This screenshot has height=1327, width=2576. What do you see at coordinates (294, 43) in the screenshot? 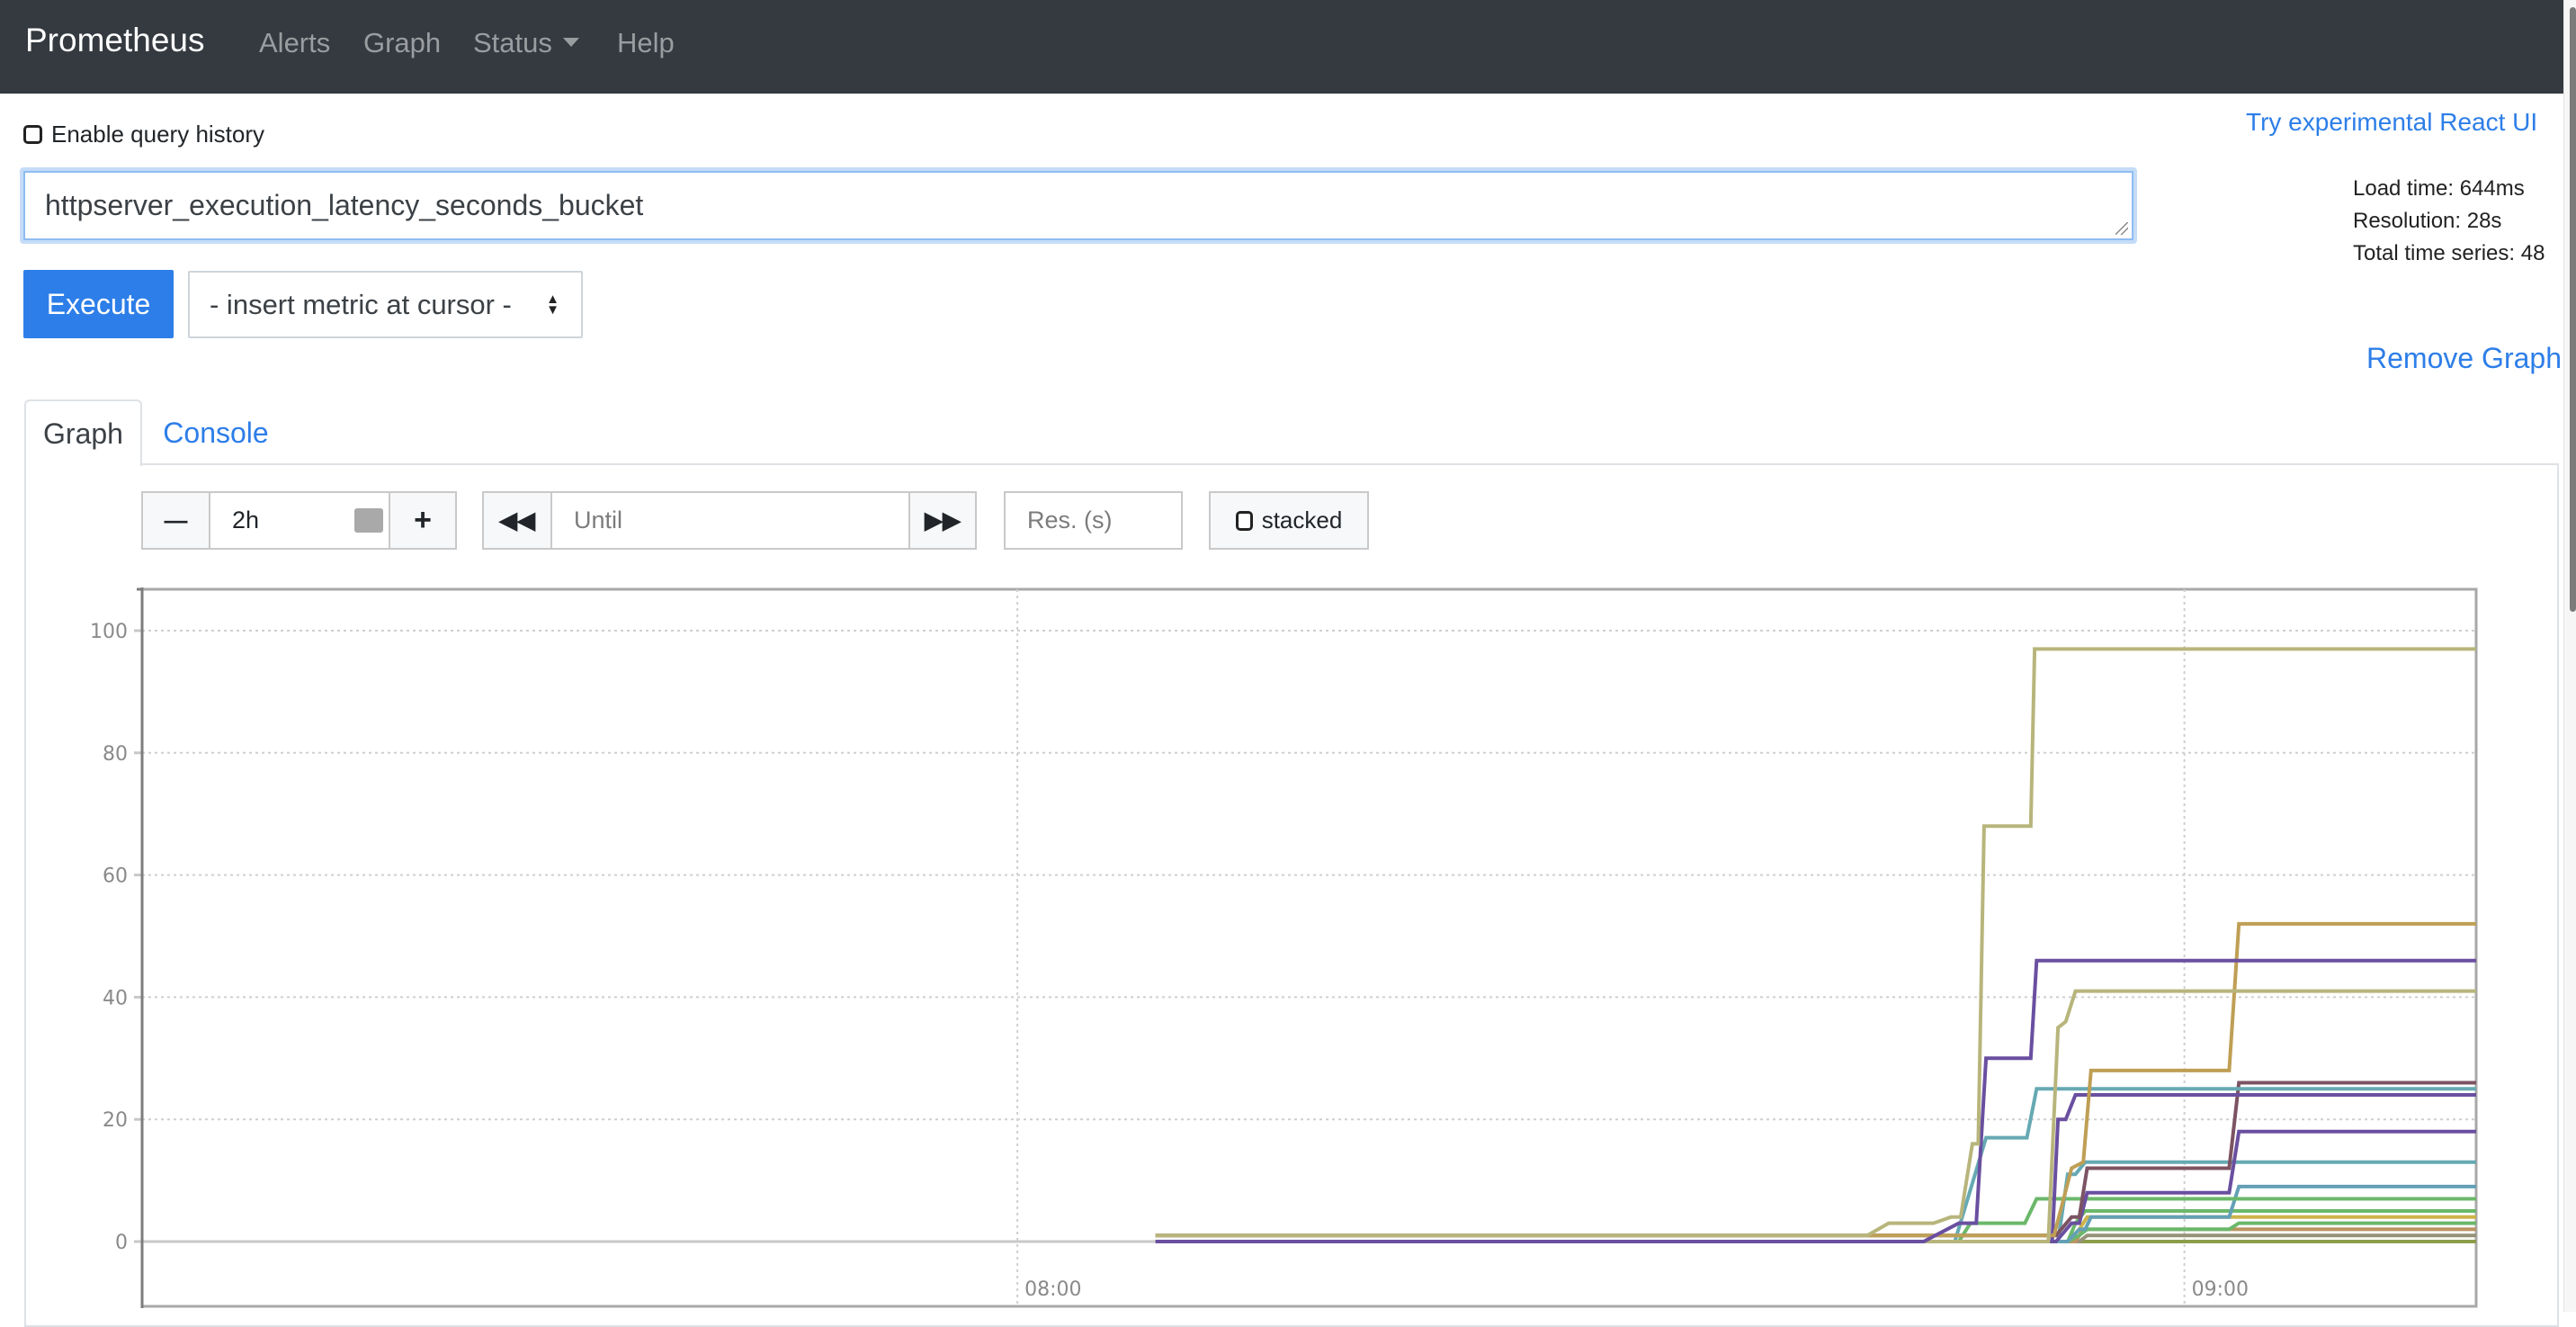
I see `nav-alerts: Alerts` at bounding box center [294, 43].